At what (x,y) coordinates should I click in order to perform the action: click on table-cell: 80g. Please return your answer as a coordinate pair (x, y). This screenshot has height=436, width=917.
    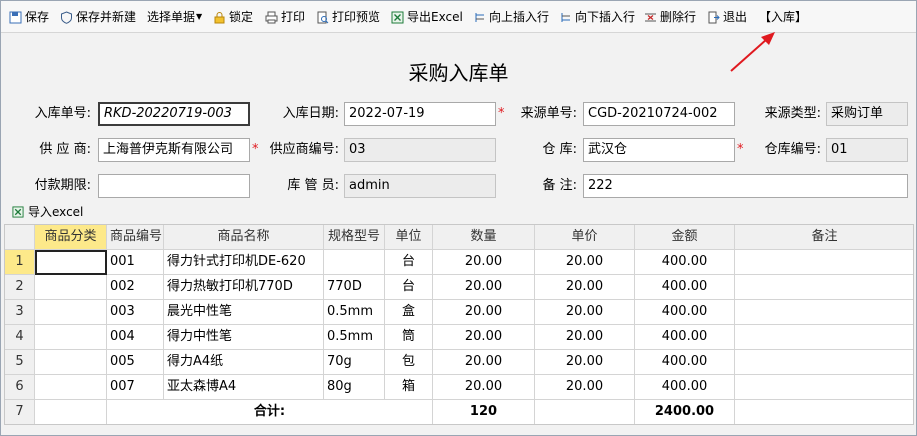
    Looking at the image, I should click on (354, 387).